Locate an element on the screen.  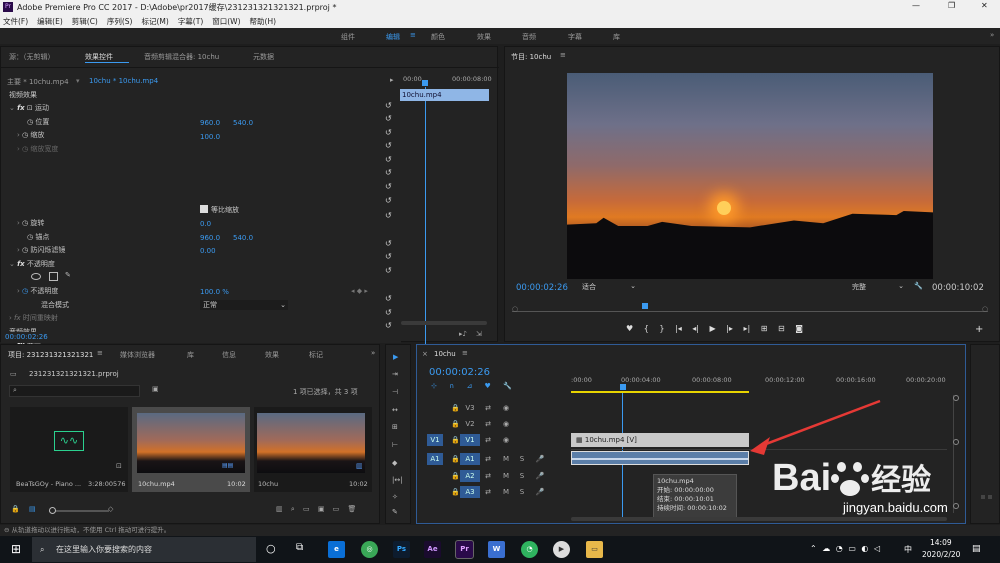
after-effects-icon: Ae is located at coordinates (432, 549).